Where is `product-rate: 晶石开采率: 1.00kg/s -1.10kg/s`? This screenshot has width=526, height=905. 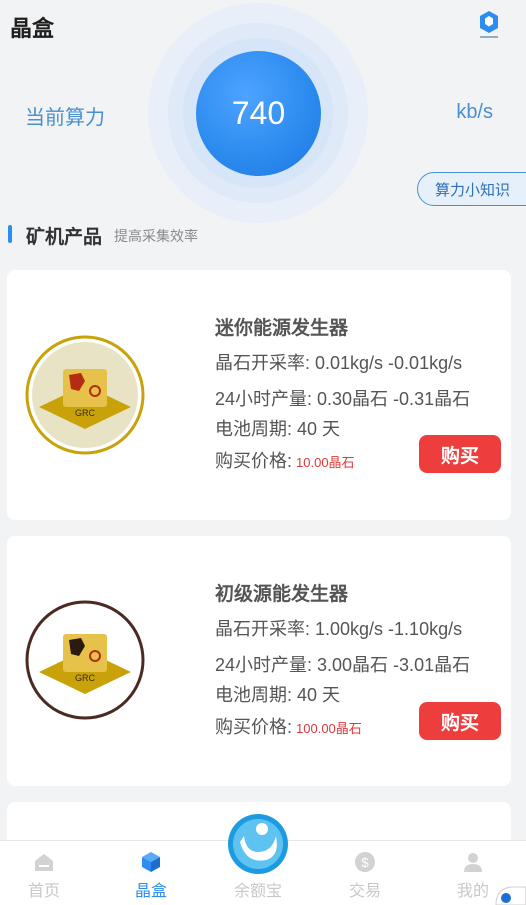 product-rate: 晶石开采率: 1.00kg/s -1.10kg/s is located at coordinates (339, 629).